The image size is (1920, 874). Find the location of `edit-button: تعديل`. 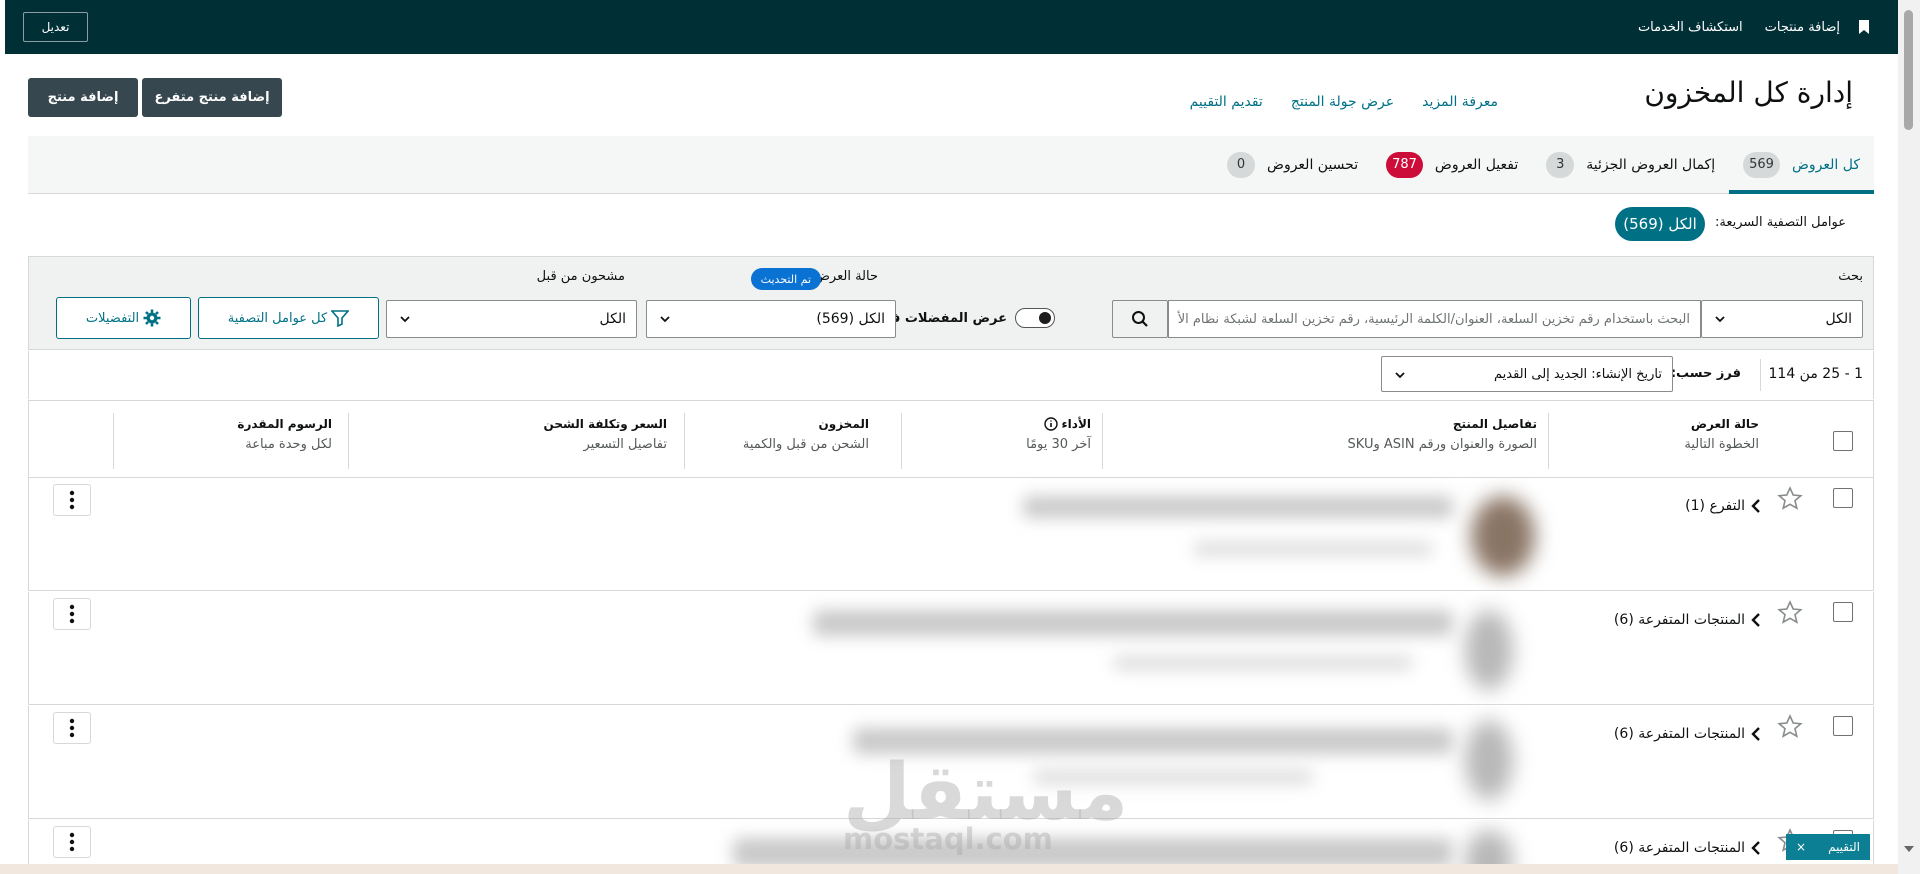

edit-button: تعديل is located at coordinates (55, 27).